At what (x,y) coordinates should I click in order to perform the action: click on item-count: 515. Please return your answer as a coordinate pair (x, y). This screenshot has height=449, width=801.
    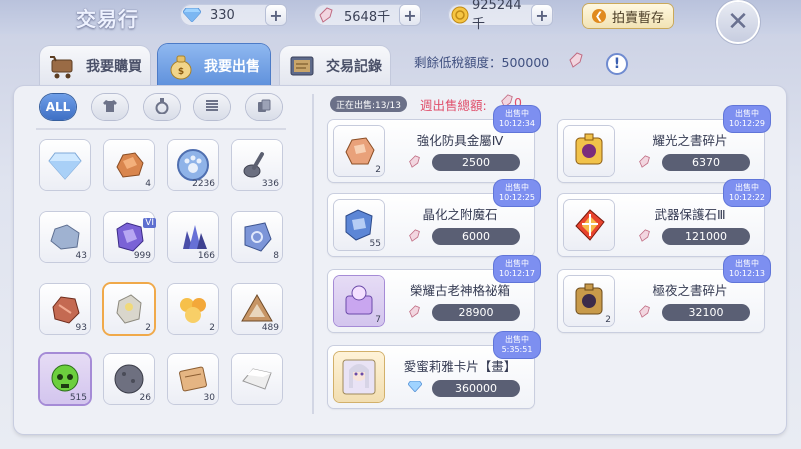
    Looking at the image, I should click on (78, 398).